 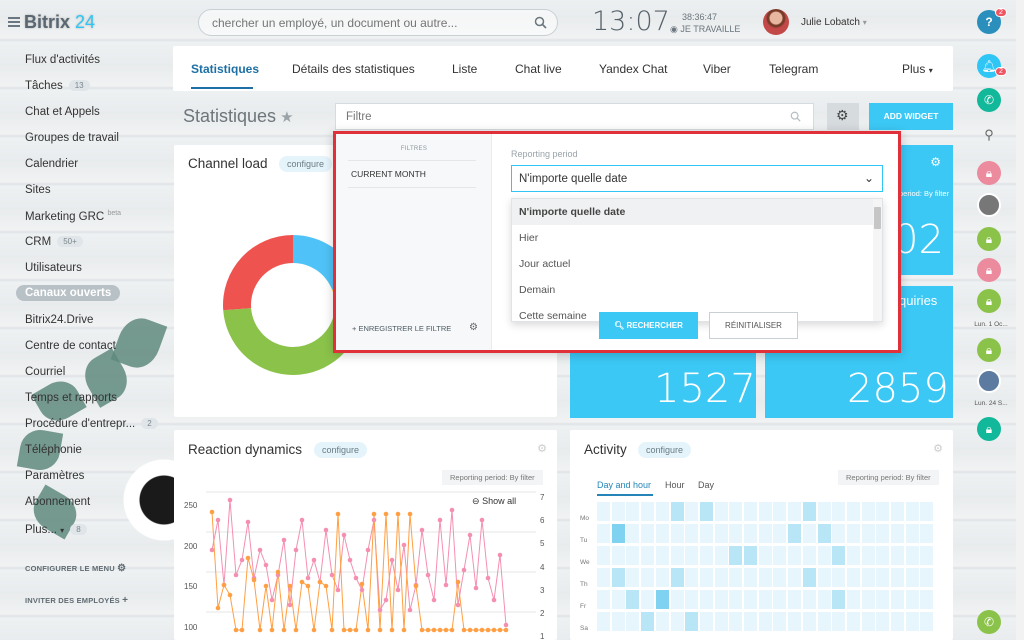 I want to click on preset-current-month: CURRENT MONTH, so click(x=388, y=174).